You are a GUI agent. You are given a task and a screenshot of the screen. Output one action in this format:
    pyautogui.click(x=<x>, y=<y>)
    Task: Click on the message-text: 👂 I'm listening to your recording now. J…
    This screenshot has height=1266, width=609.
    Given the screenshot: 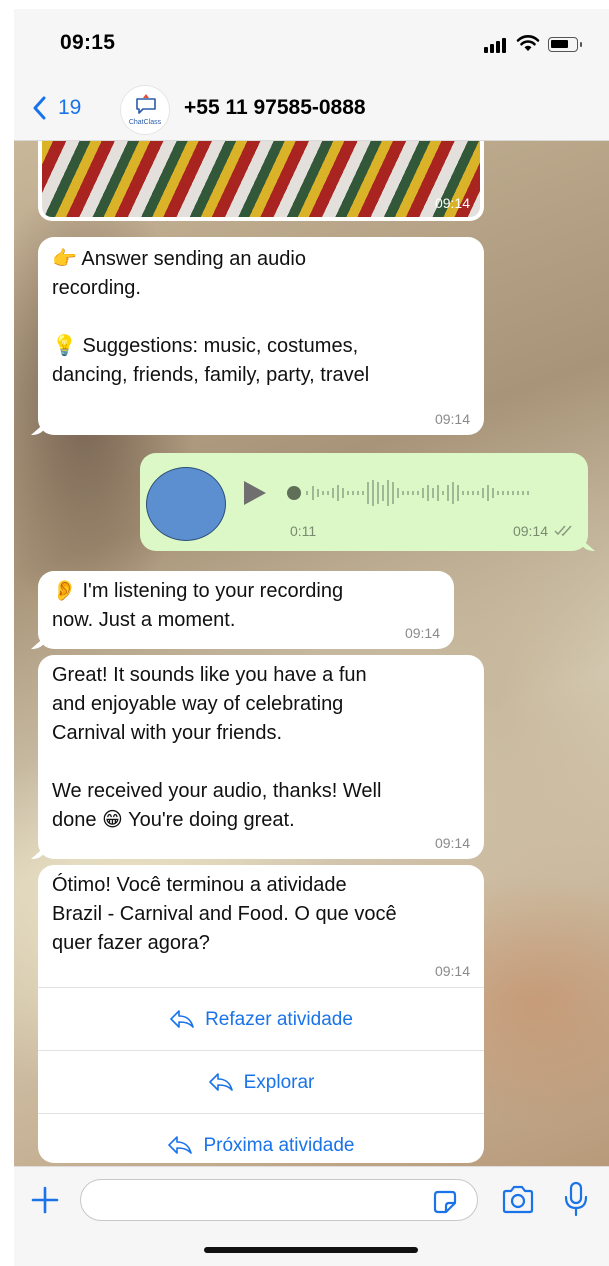 What is the action you would take?
    pyautogui.click(x=198, y=605)
    